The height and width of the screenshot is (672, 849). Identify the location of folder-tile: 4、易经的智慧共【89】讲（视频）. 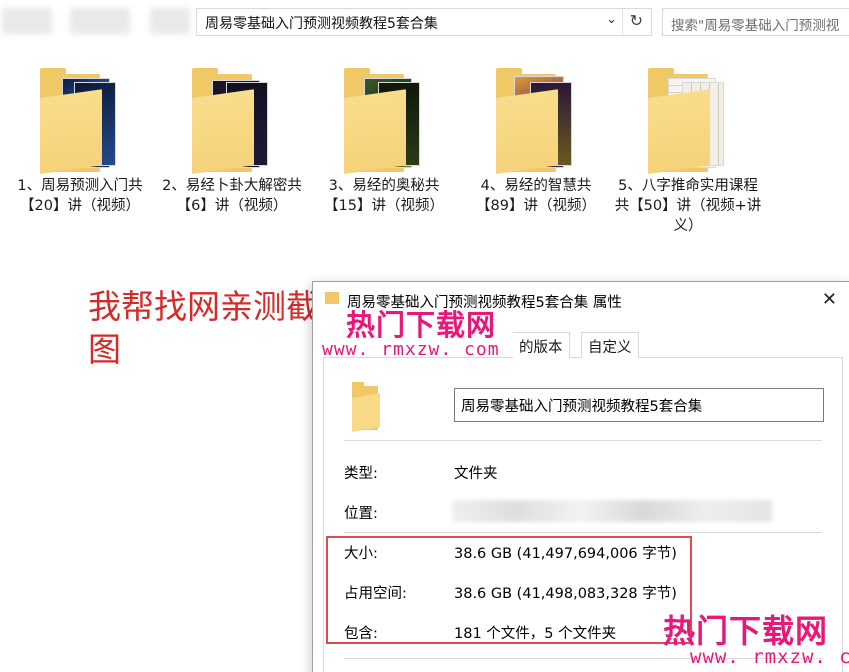
(536, 154).